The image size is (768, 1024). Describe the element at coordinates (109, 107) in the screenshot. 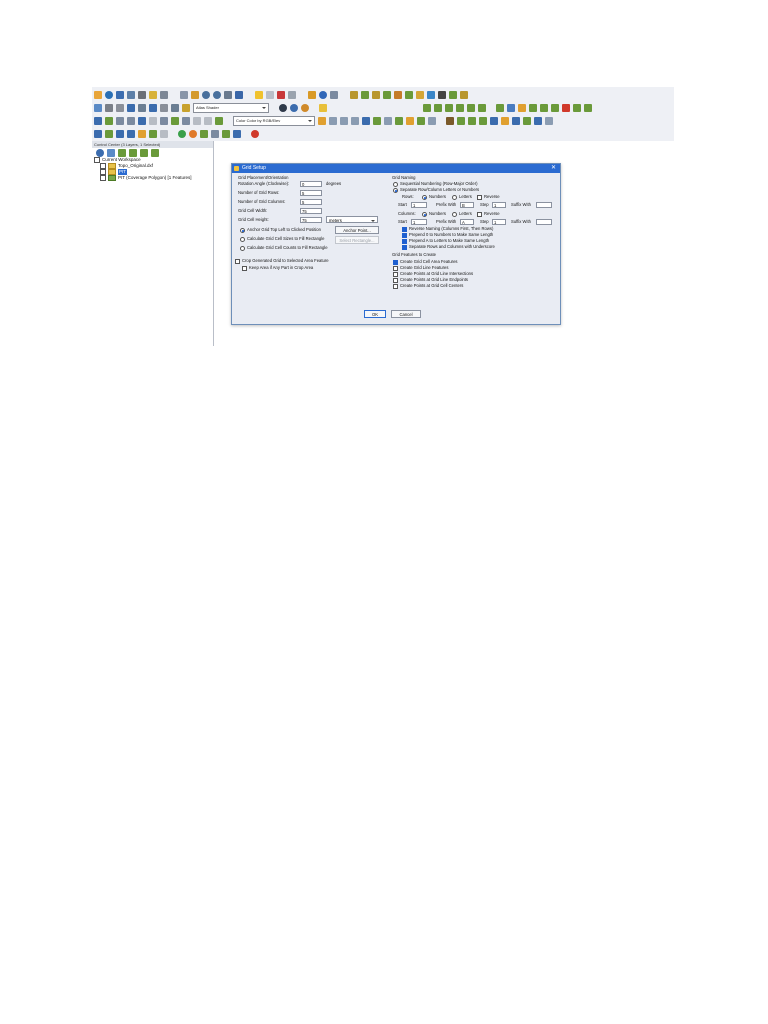

I see `help-icon` at that location.